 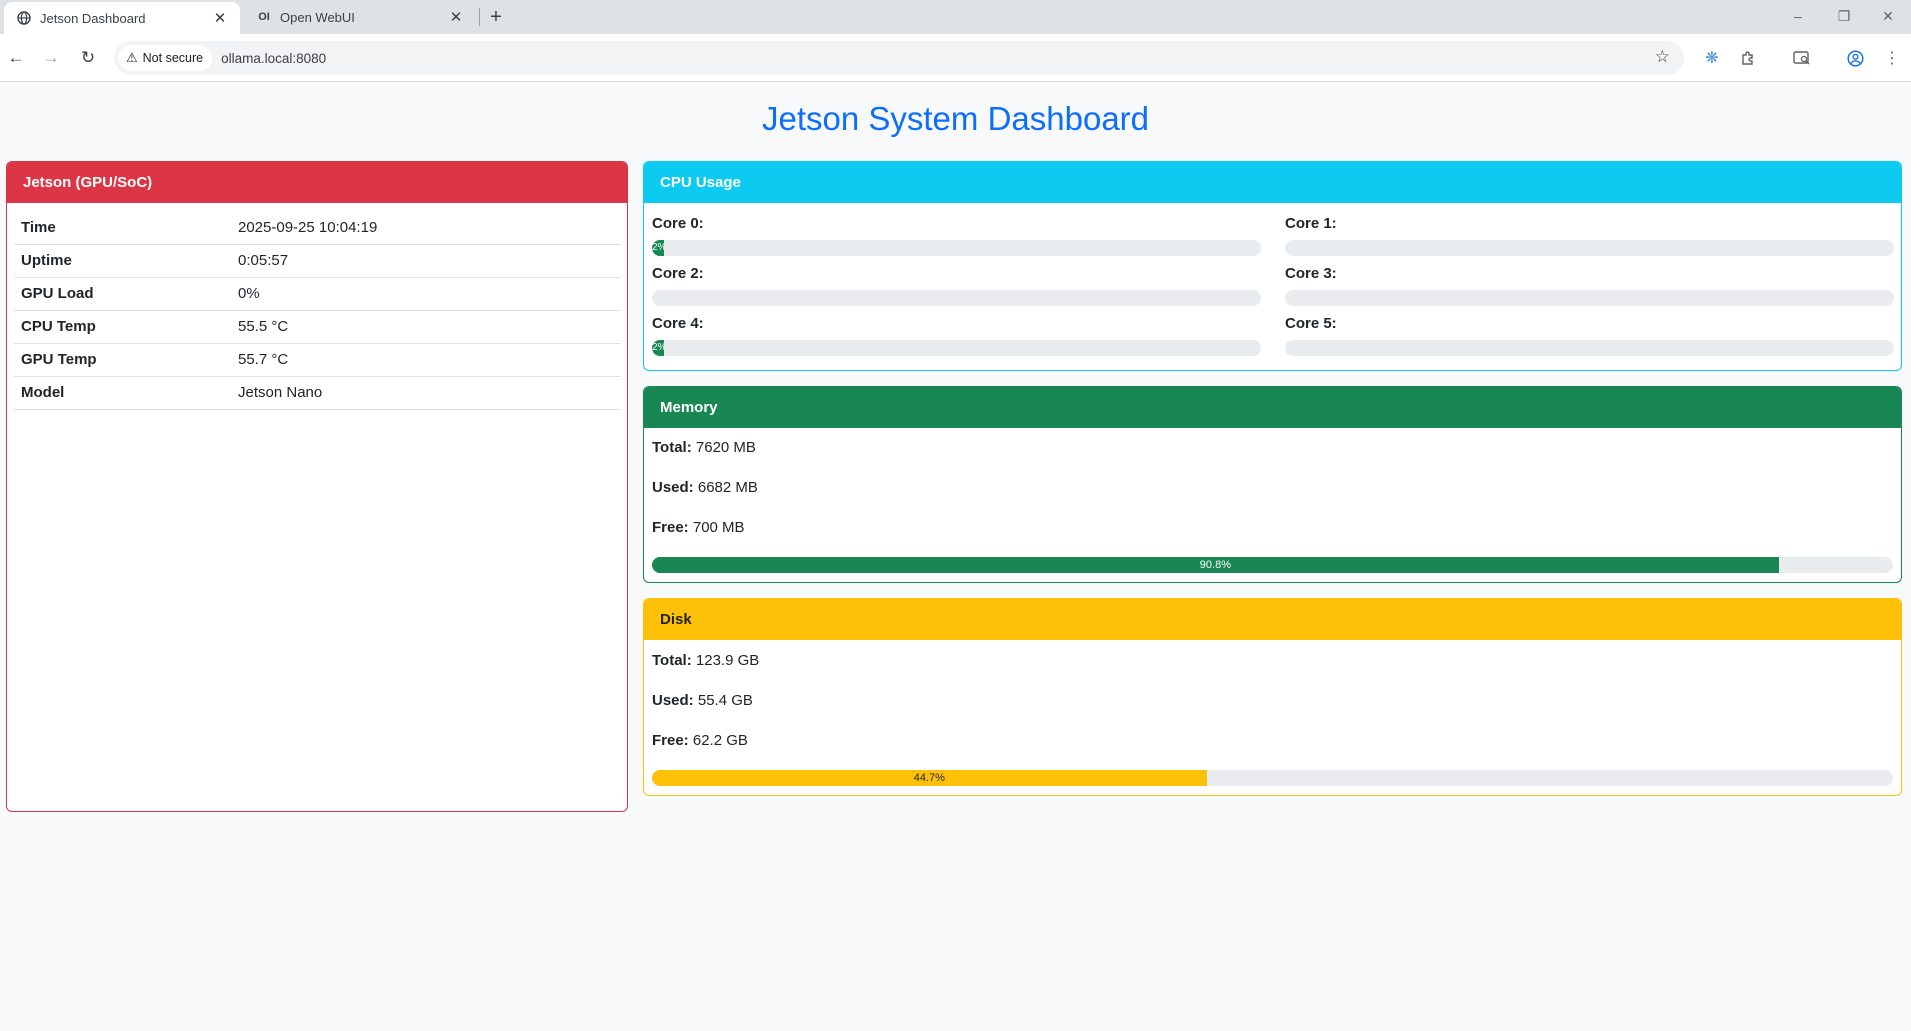 What do you see at coordinates (1272, 619) in the screenshot?
I see `disk-card-header: Disk` at bounding box center [1272, 619].